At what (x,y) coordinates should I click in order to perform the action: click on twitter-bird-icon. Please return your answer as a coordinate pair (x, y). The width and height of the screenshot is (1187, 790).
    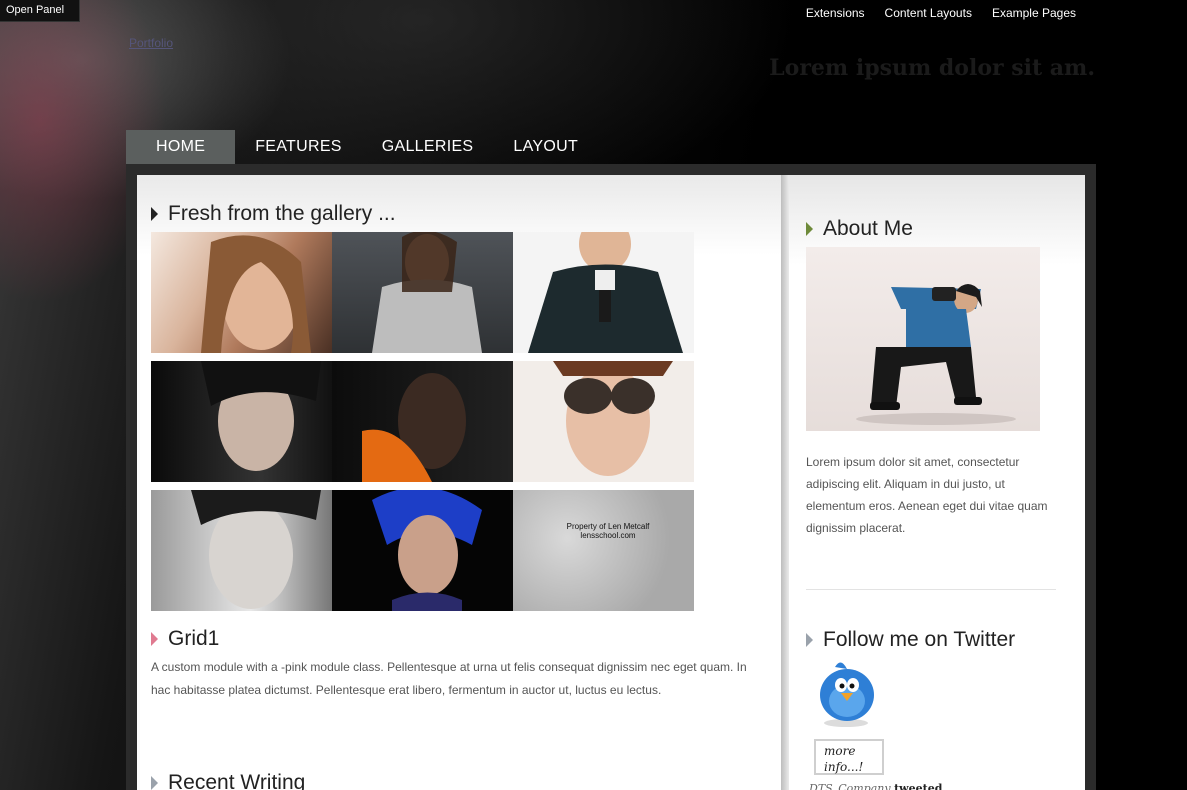
    Looking at the image, I should click on (846, 692).